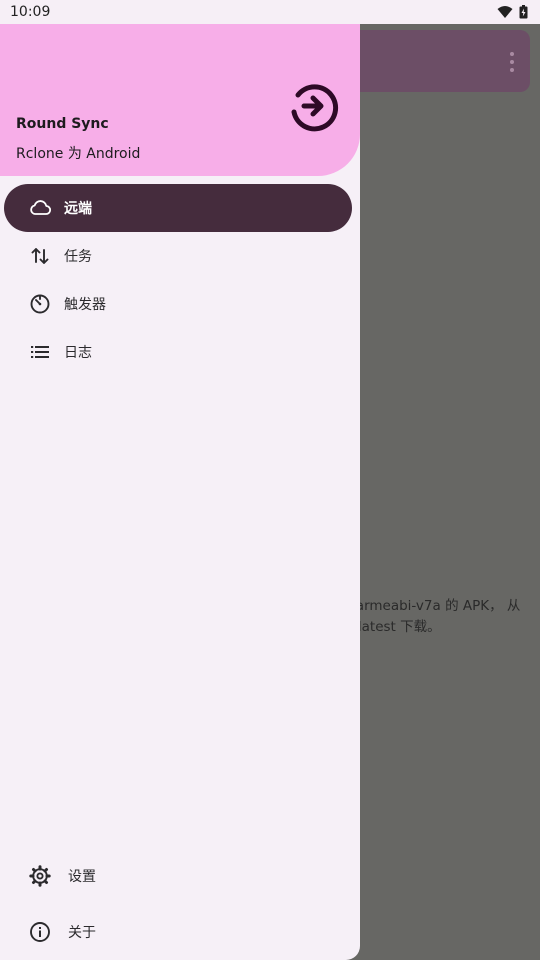 The width and height of the screenshot is (540, 960). Describe the element at coordinates (180, 876) in the screenshot. I see `nav-item-settings: 设置` at that location.